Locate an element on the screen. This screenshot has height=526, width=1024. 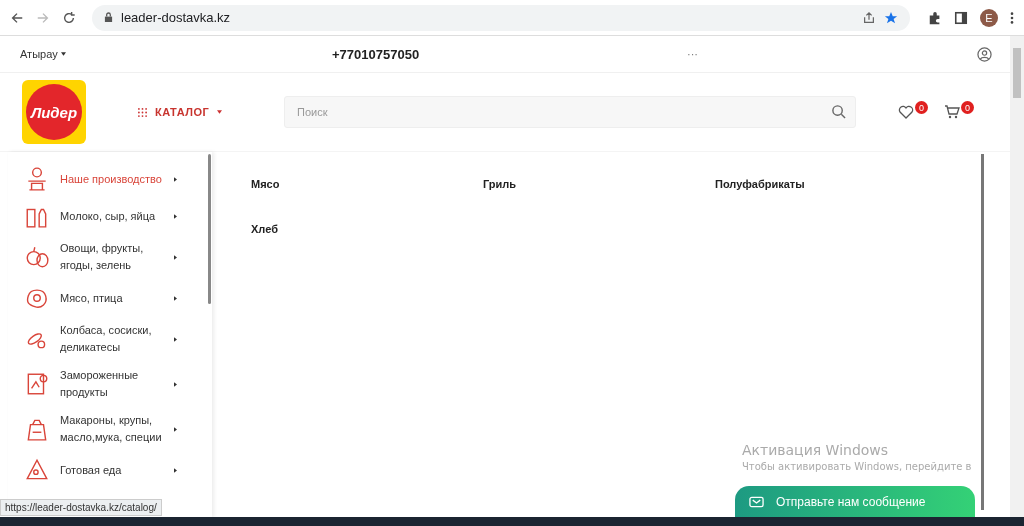
lock-icon is located at coordinates (108, 17).